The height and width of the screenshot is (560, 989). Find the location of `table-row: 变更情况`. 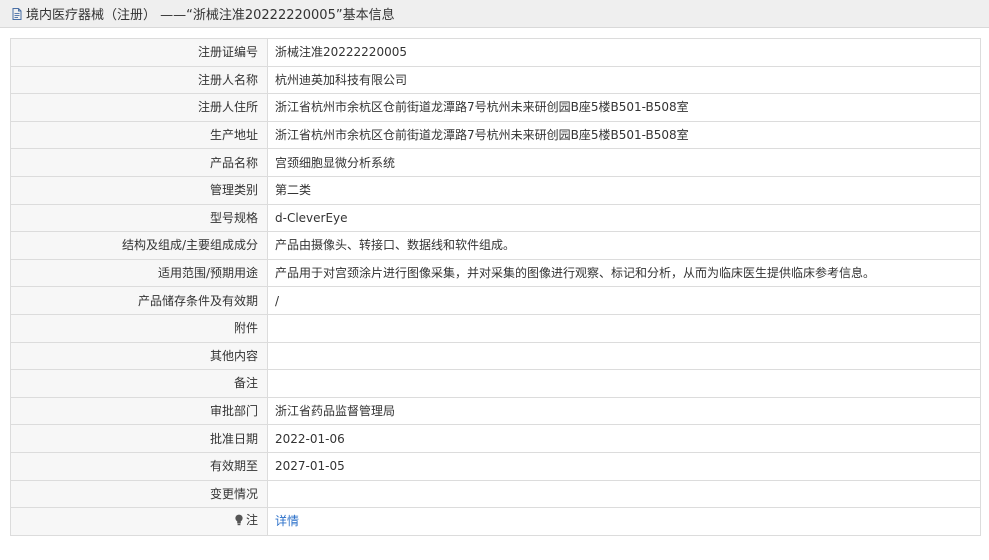

table-row: 变更情况 is located at coordinates (495, 494).